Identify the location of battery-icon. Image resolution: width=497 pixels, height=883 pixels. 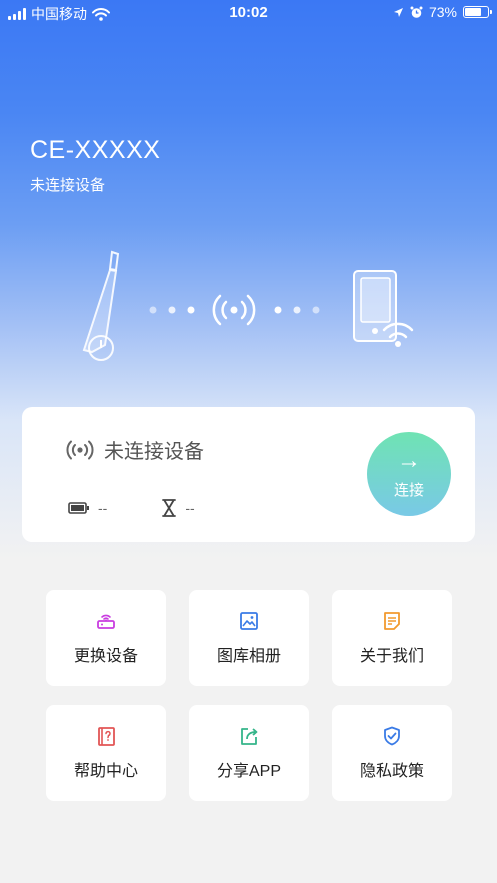
(477, 12).